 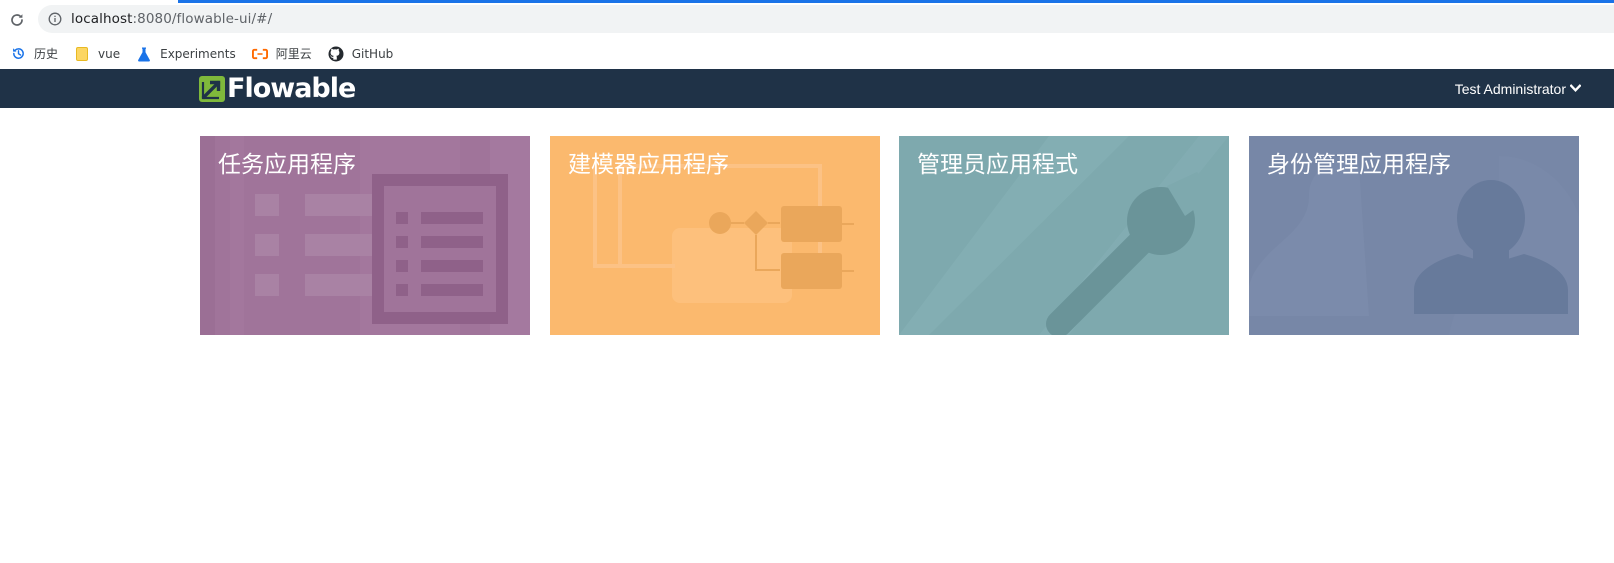 I want to click on flask-icon, so click(x=144, y=54).